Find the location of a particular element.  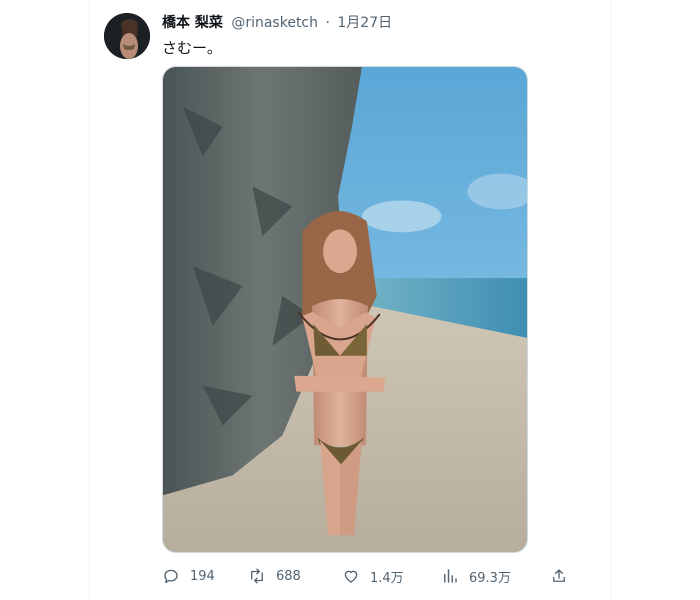

post-header: 橋本 梨菜 @rinasketch · 1月27日 is located at coordinates (277, 23).